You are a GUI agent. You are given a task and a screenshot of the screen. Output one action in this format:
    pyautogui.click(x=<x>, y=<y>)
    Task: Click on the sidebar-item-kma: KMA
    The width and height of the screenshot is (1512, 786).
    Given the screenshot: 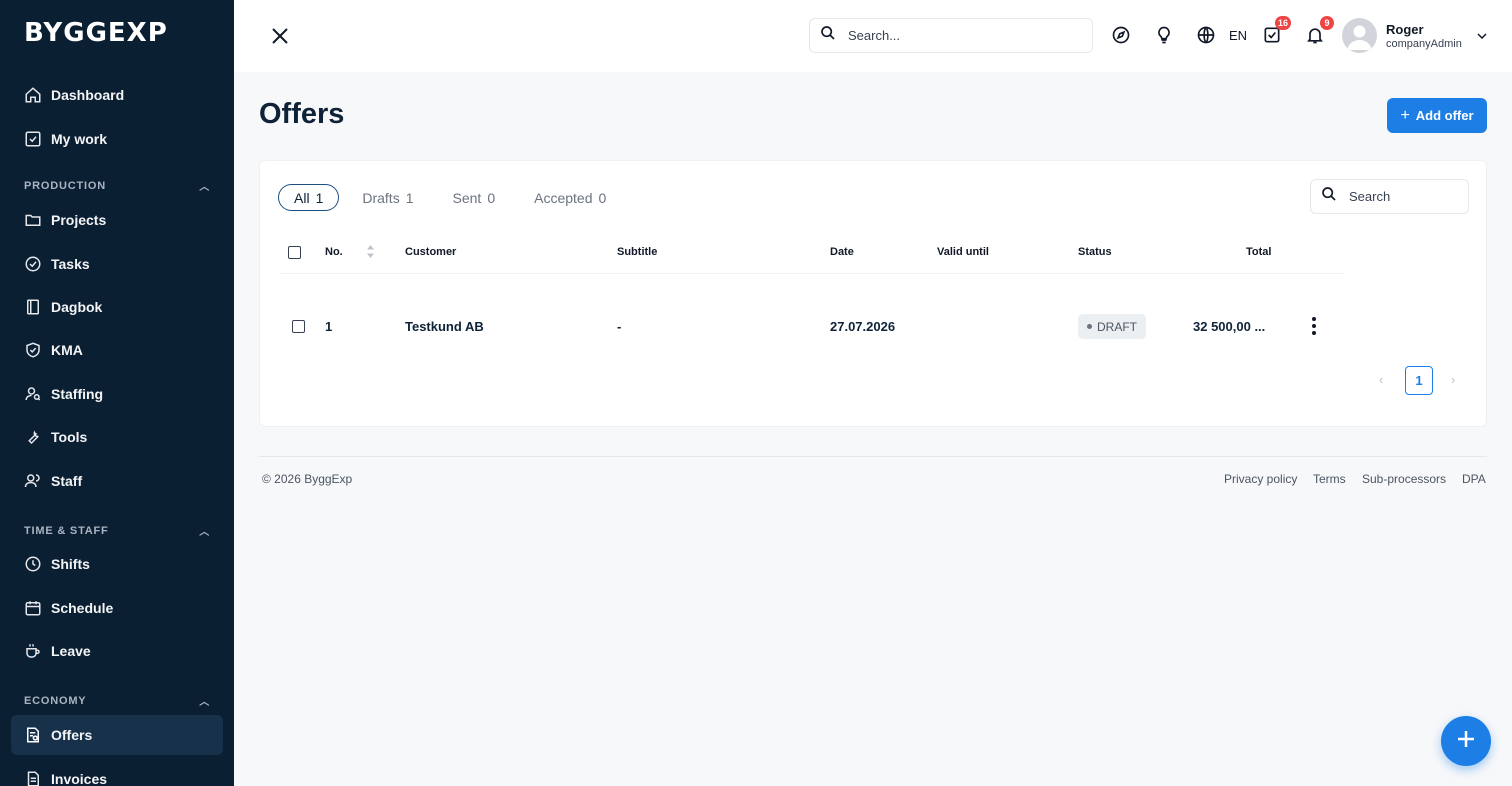 What is the action you would take?
    pyautogui.click(x=117, y=350)
    